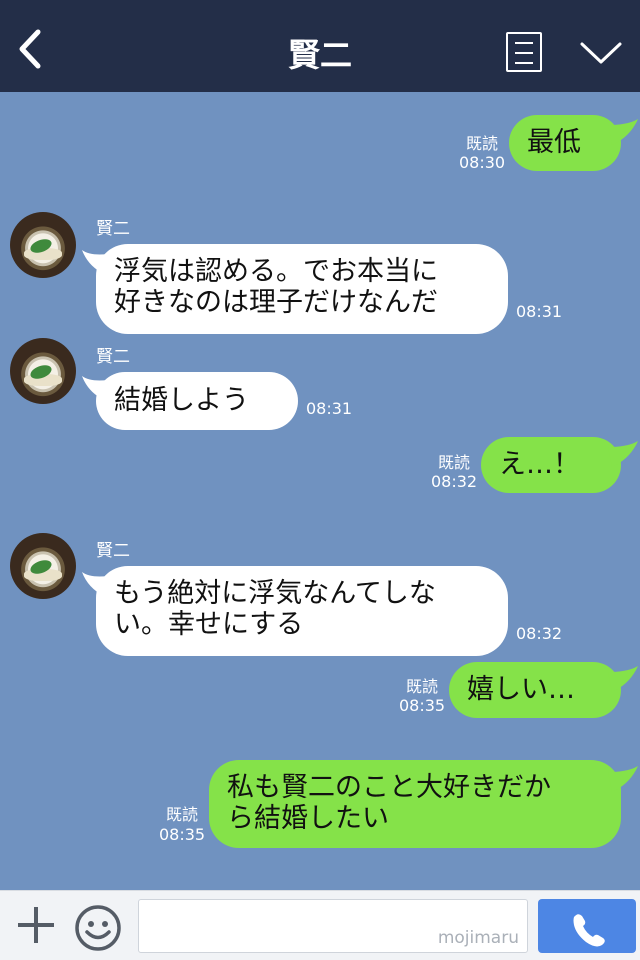  Describe the element at coordinates (415, 804) in the screenshot. I see `message-bubble-outgoing: 私も賢二のこと大好きだか ら結婚したい` at that location.